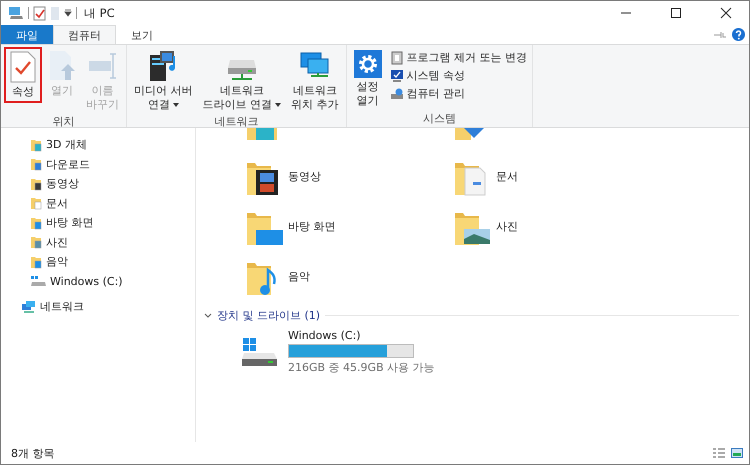  I want to click on drive-name: Windows (C:), so click(361, 335).